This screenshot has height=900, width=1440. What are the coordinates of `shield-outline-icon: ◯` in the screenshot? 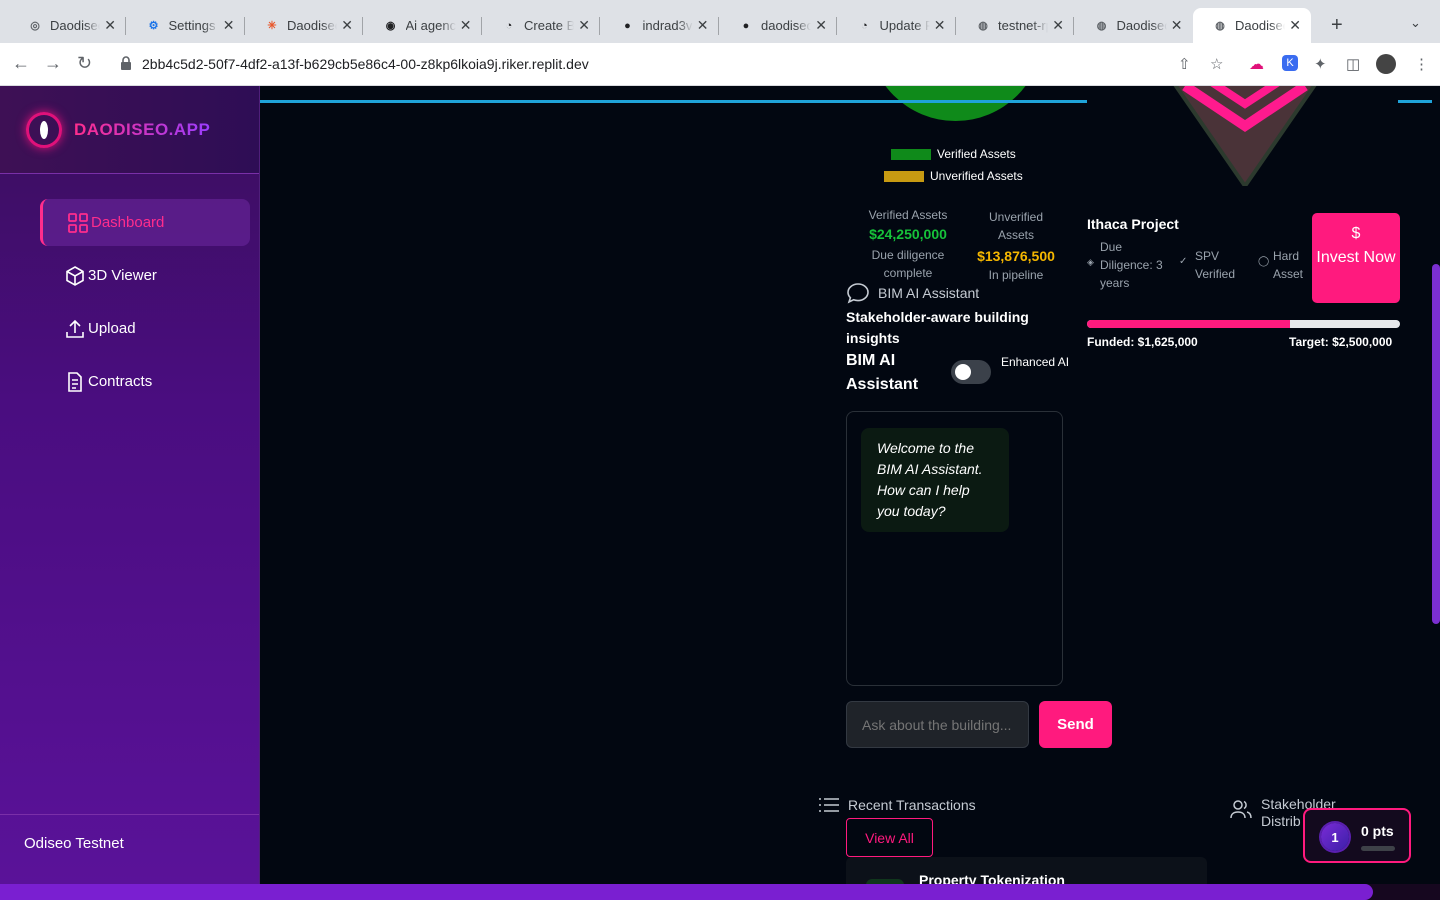 It's located at (1264, 261).